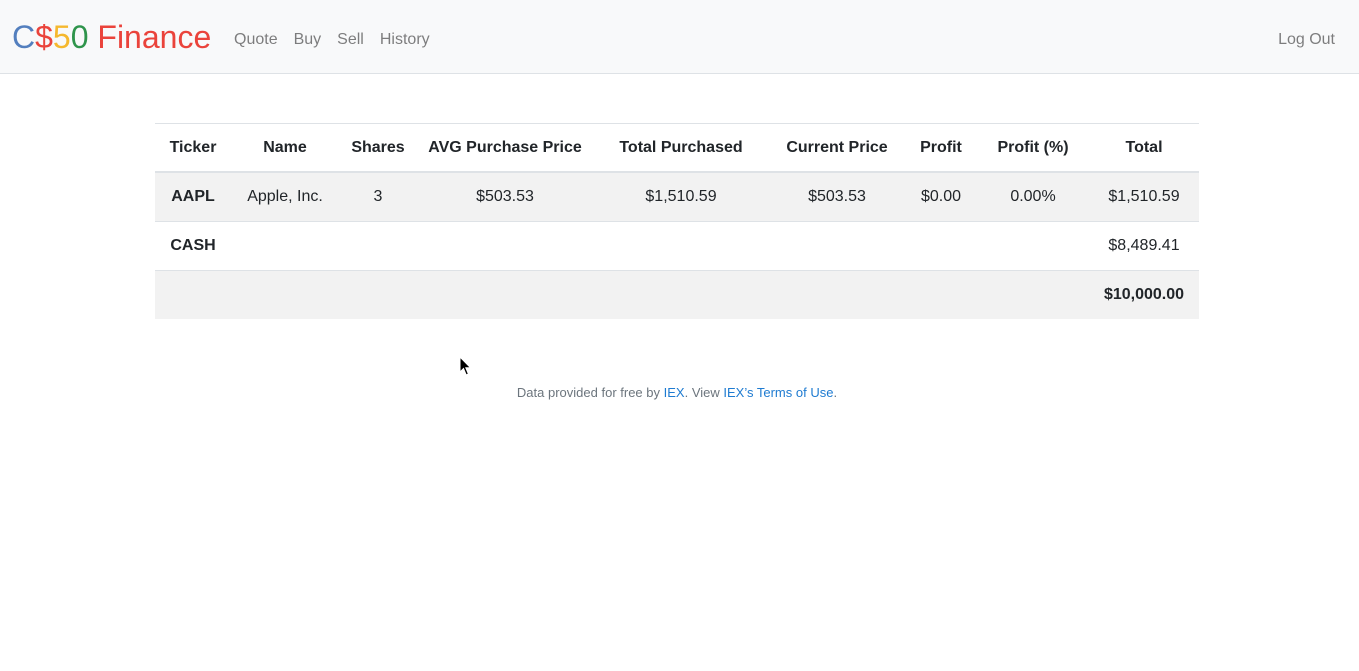 The image size is (1359, 671). Describe the element at coordinates (24, 37) in the screenshot. I see `brand-part-c: C` at that location.